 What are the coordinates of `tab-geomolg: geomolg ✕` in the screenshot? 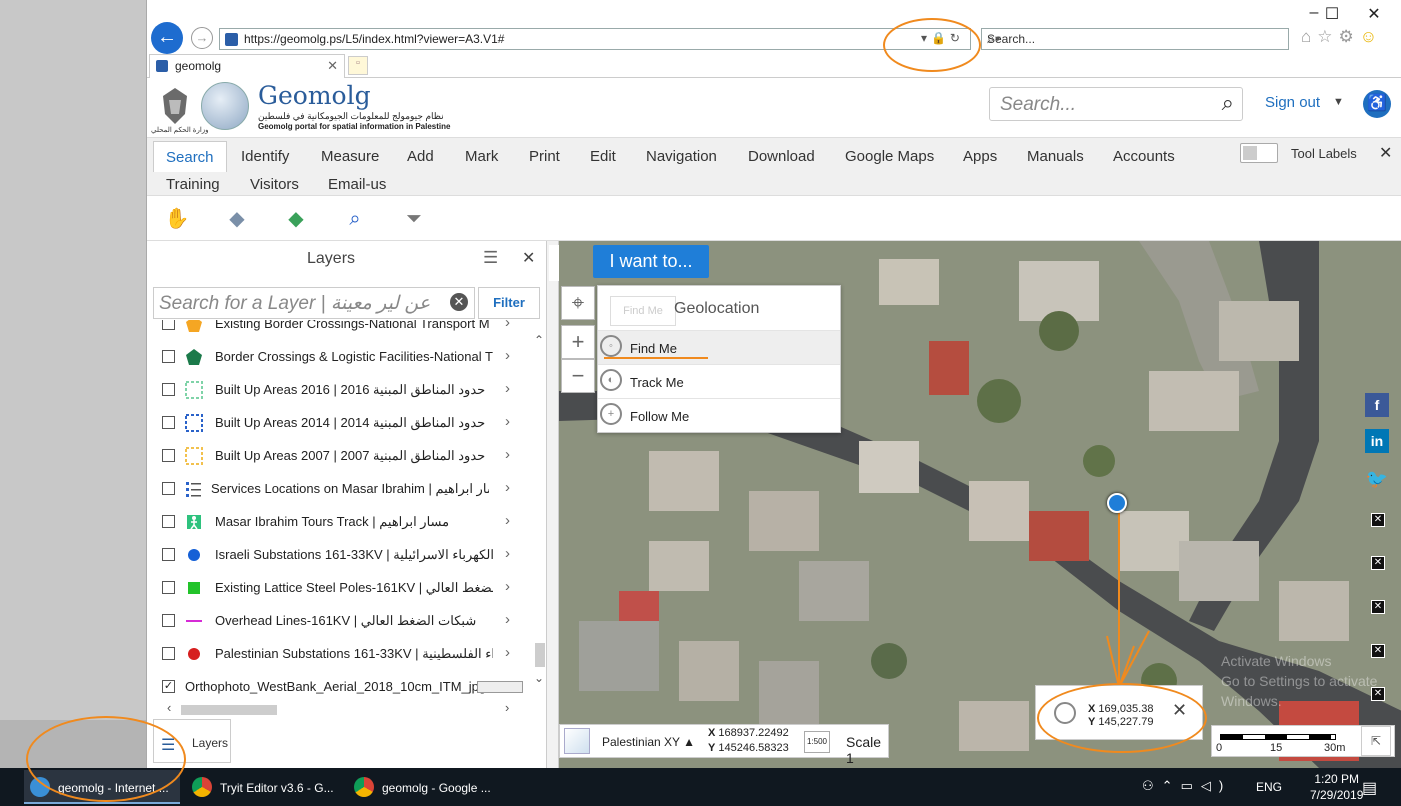 It's located at (247, 66).